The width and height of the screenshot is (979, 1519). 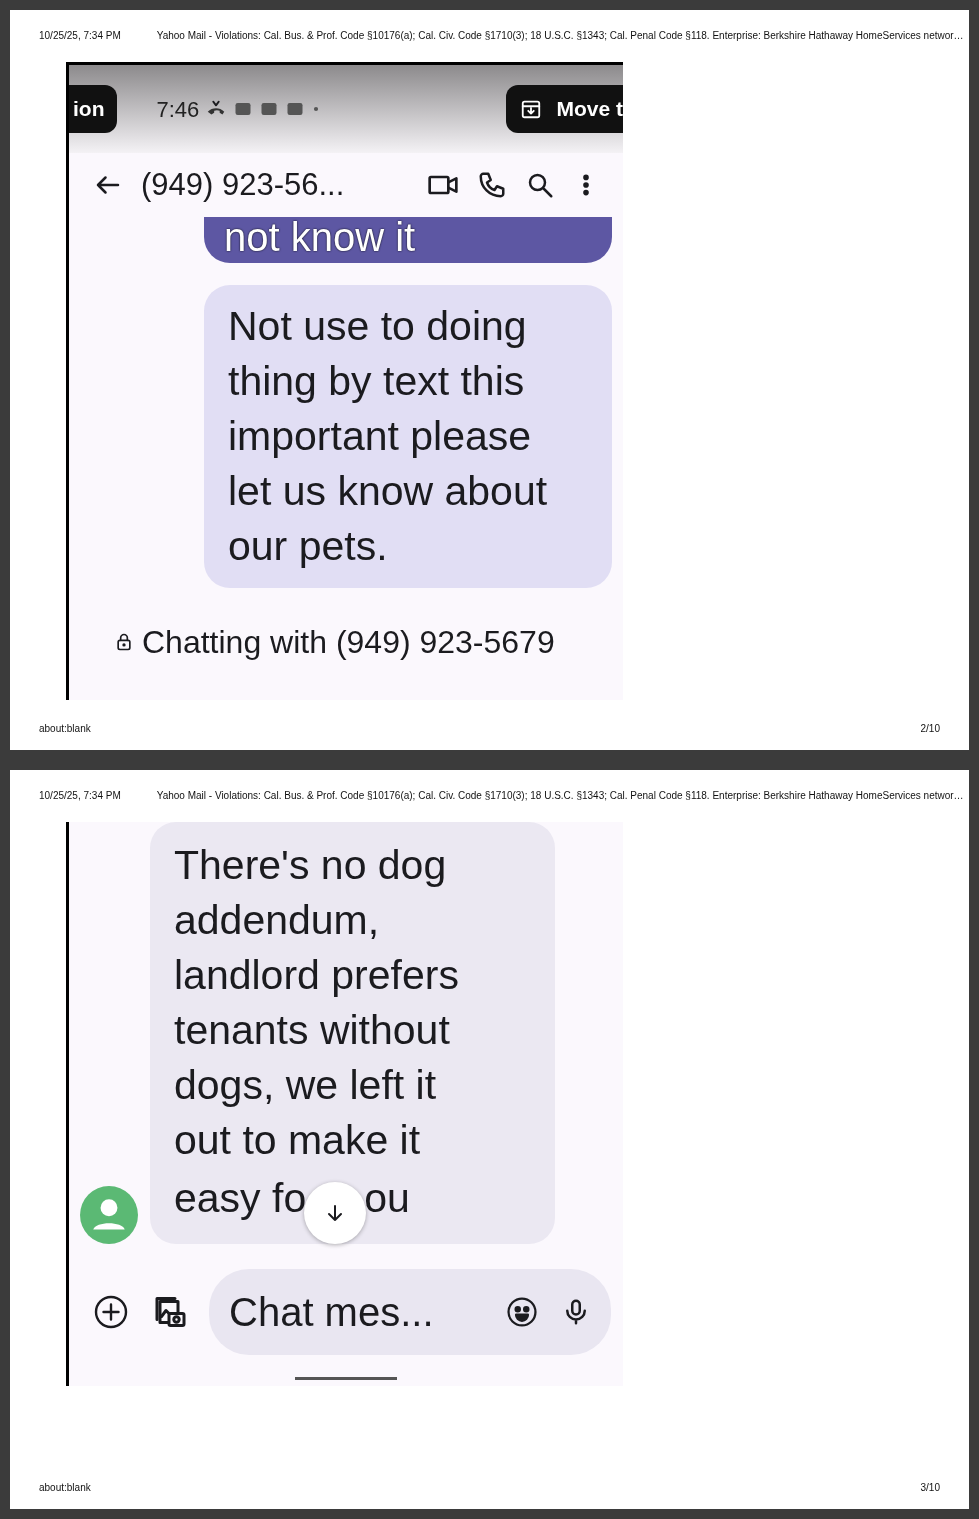 I want to click on move-button: Move t, so click(x=564, y=109).